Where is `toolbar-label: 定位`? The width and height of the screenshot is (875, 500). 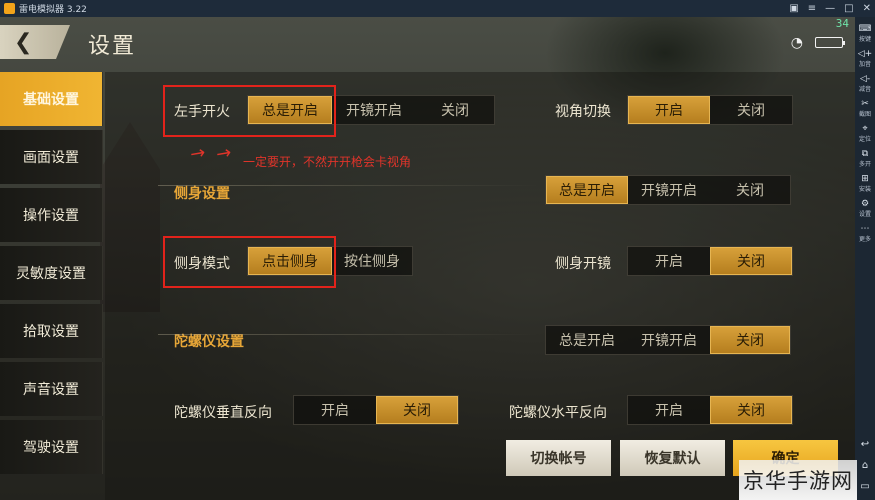
toolbar-label: 定位 is located at coordinates (864, 139).